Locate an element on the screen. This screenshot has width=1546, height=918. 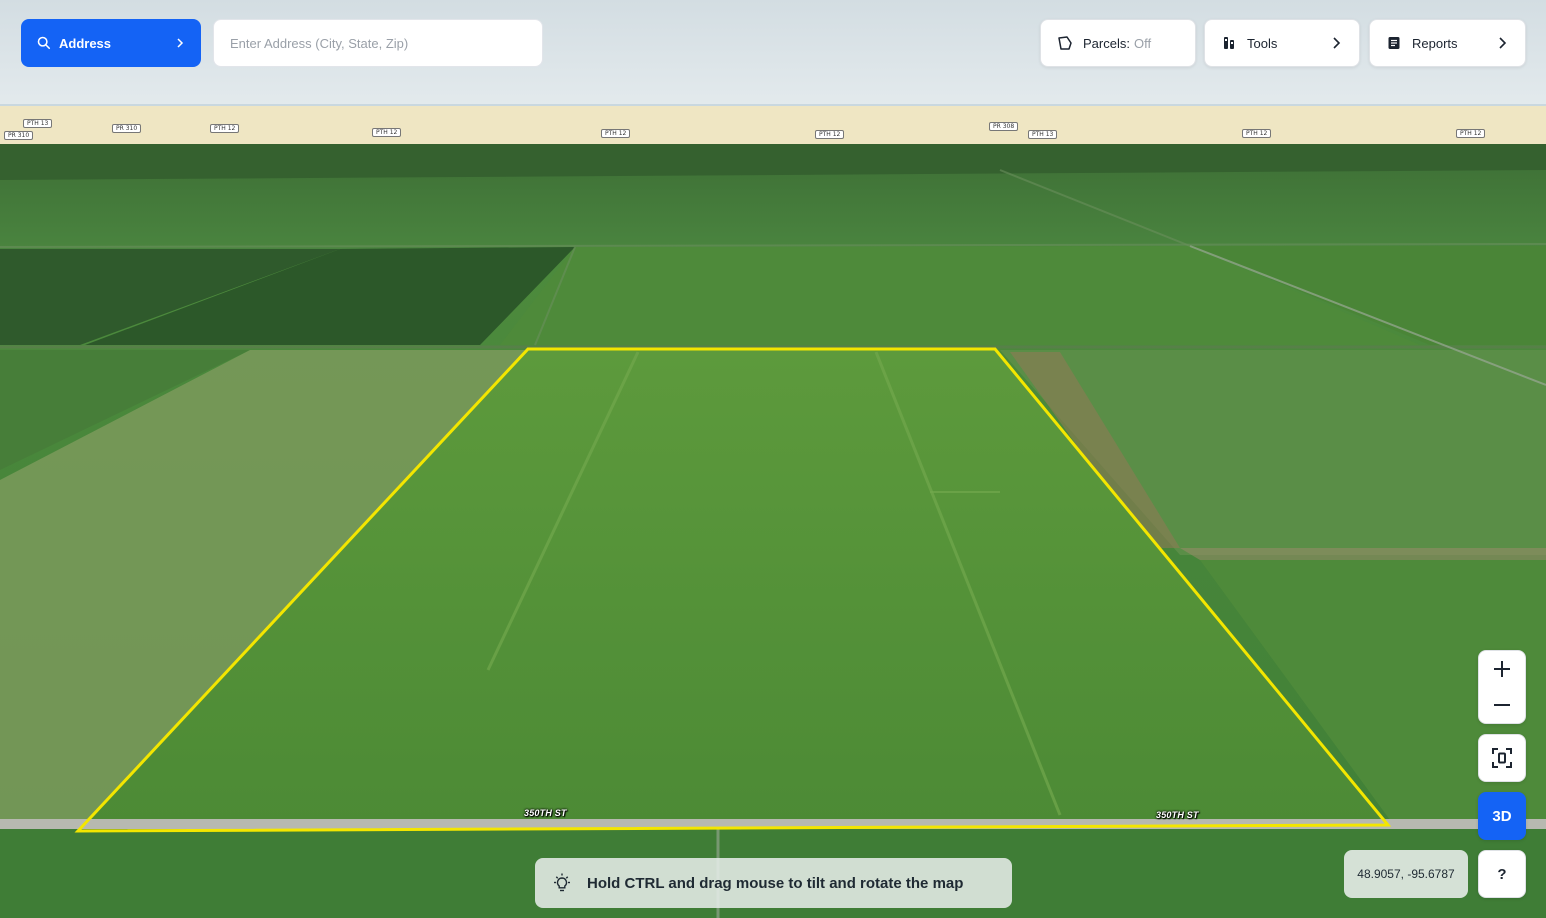
zoom-out-button is located at coordinates (1502, 705).